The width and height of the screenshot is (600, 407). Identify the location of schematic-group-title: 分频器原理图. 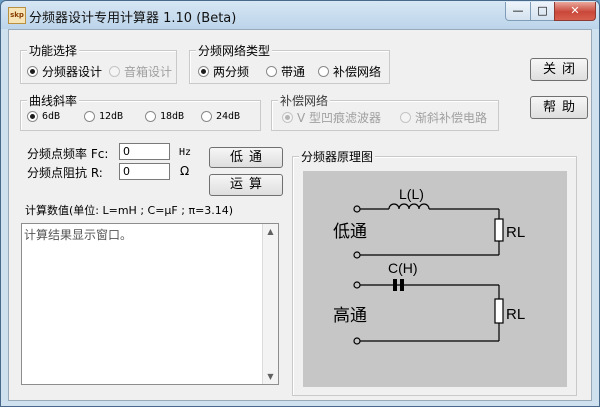
(337, 156).